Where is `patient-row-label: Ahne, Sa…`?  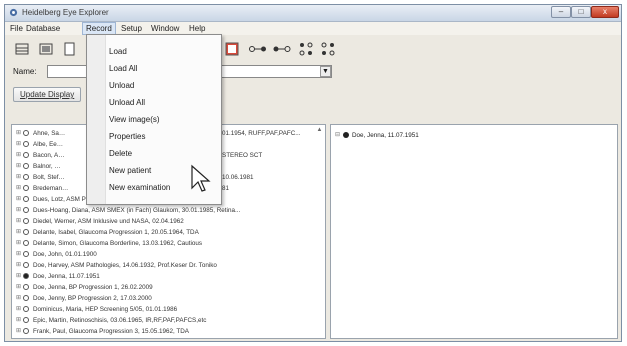
patient-row-label: Ahne, Sa… is located at coordinates (49, 133).